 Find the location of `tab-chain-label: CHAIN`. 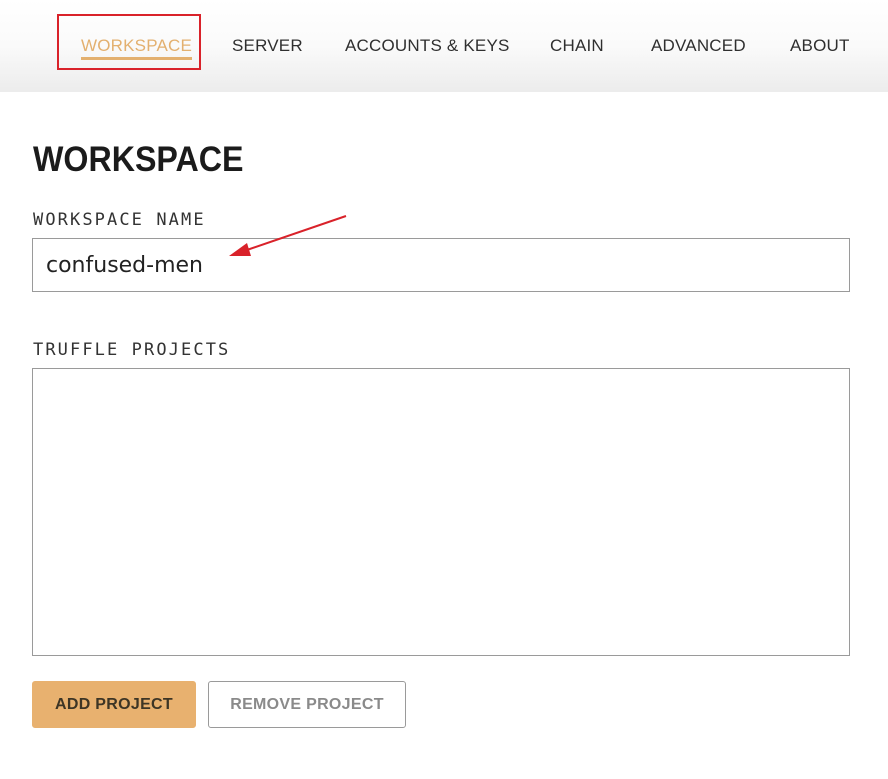

tab-chain-label: CHAIN is located at coordinates (577, 45).